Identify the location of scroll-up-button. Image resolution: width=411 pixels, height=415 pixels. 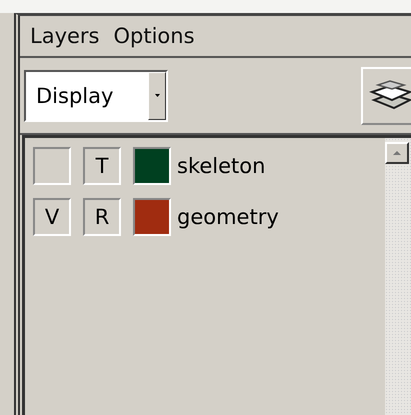
(397, 153).